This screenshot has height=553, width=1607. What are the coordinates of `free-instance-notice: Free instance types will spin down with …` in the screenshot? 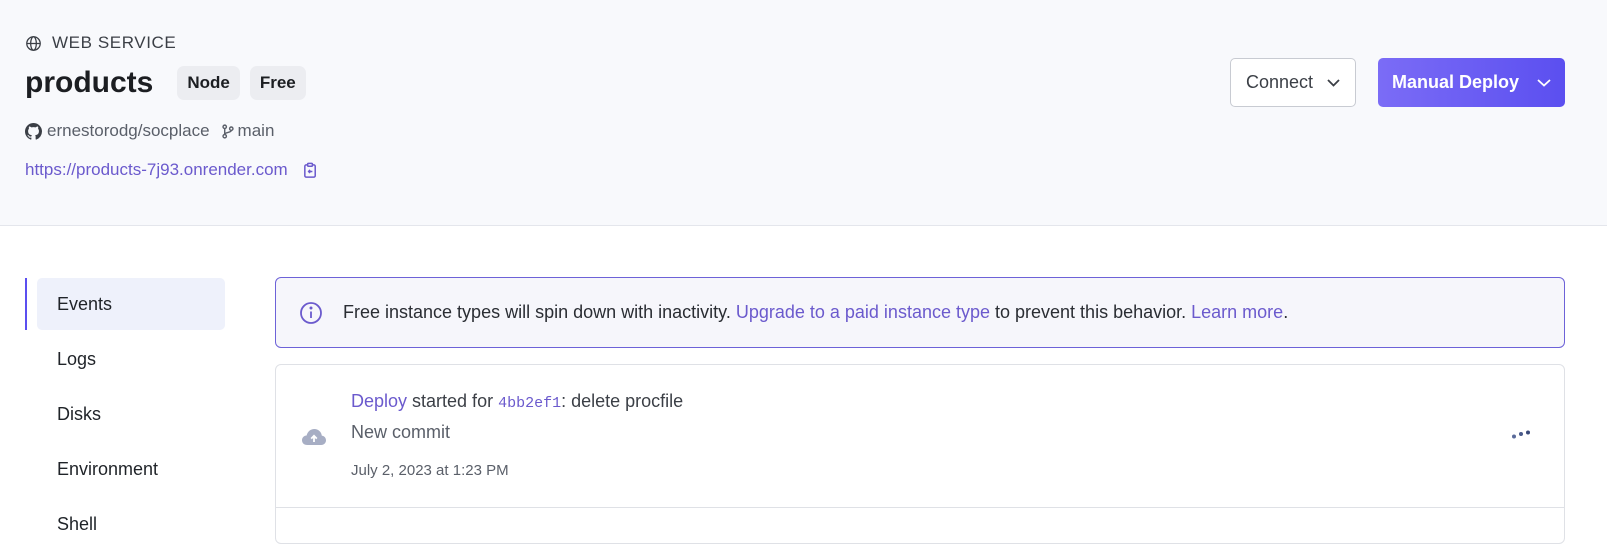 It's located at (920, 312).